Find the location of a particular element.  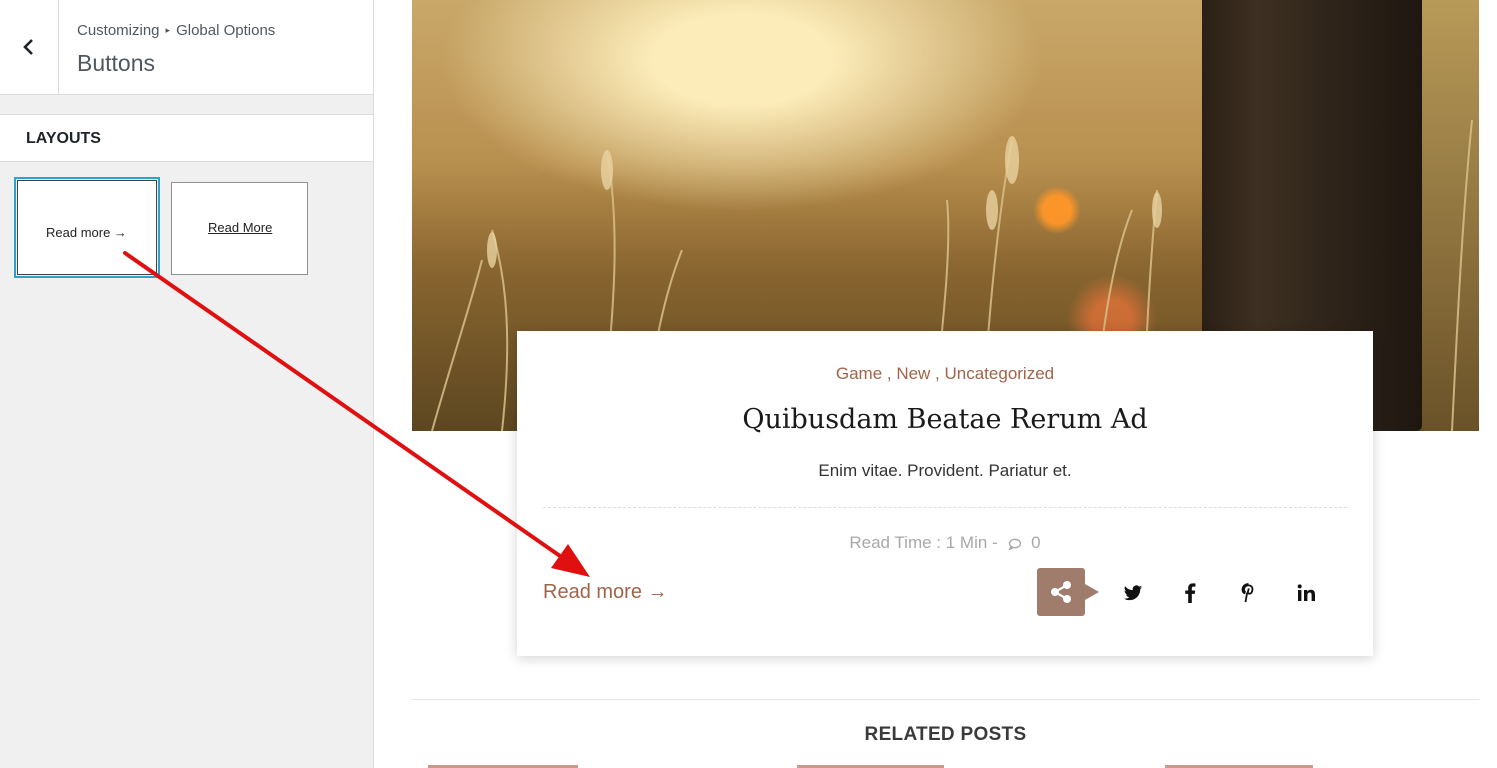

pinterest-share is located at coordinates (1249, 593).